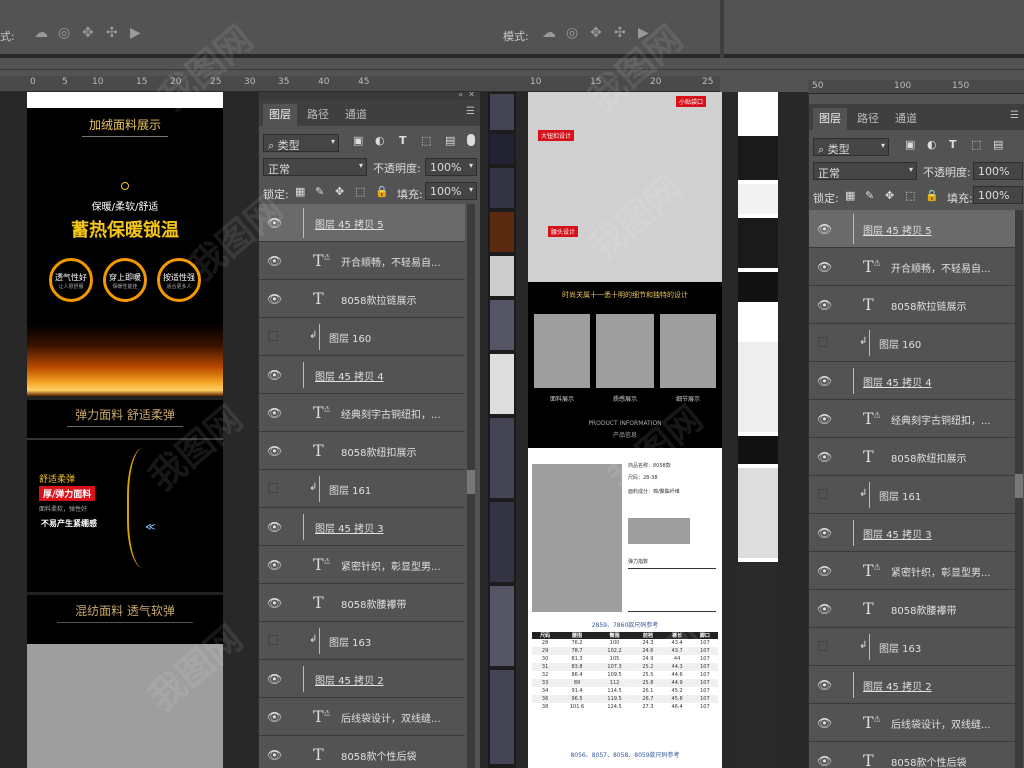 The width and height of the screenshot is (1024, 768). Describe the element at coordinates (912, 305) in the screenshot. I see `layer-row: 👁 T 8058款拉链展示` at that location.